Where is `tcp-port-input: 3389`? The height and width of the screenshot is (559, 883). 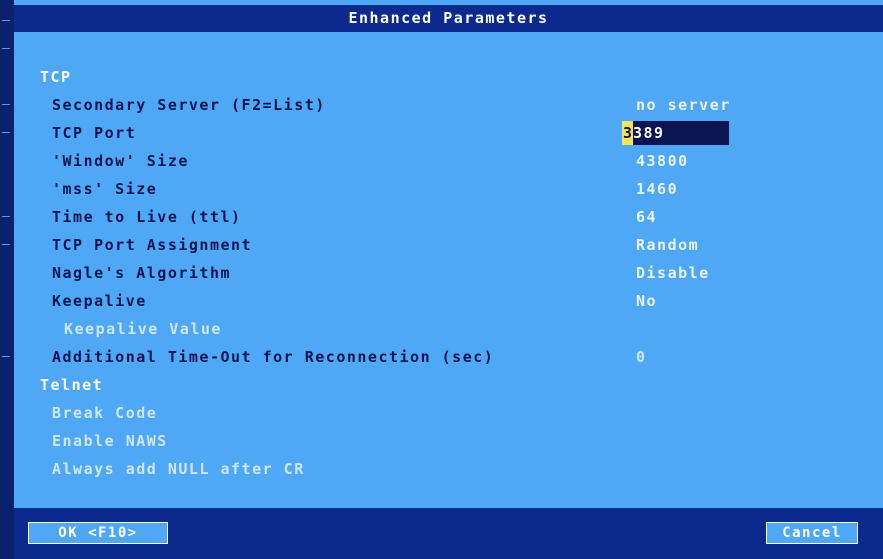 tcp-port-input: 3389 is located at coordinates (675, 133).